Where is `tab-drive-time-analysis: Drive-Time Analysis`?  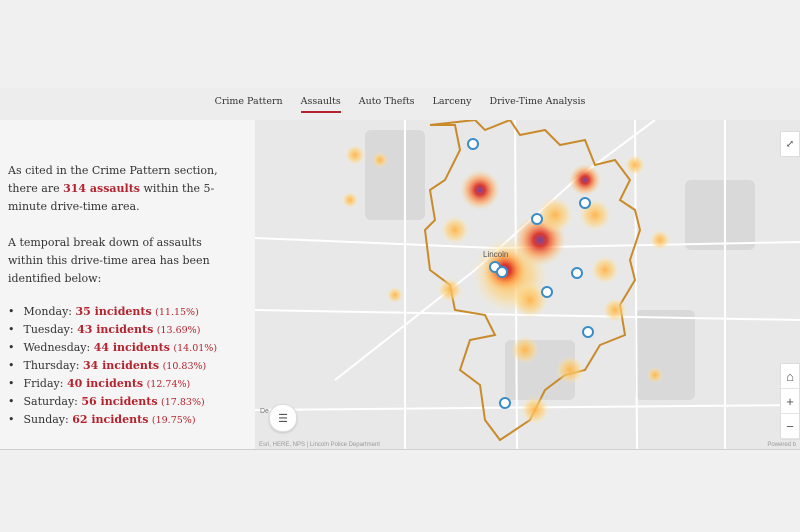
tab-drive-time-analysis: Drive-Time Analysis is located at coordinates (538, 103).